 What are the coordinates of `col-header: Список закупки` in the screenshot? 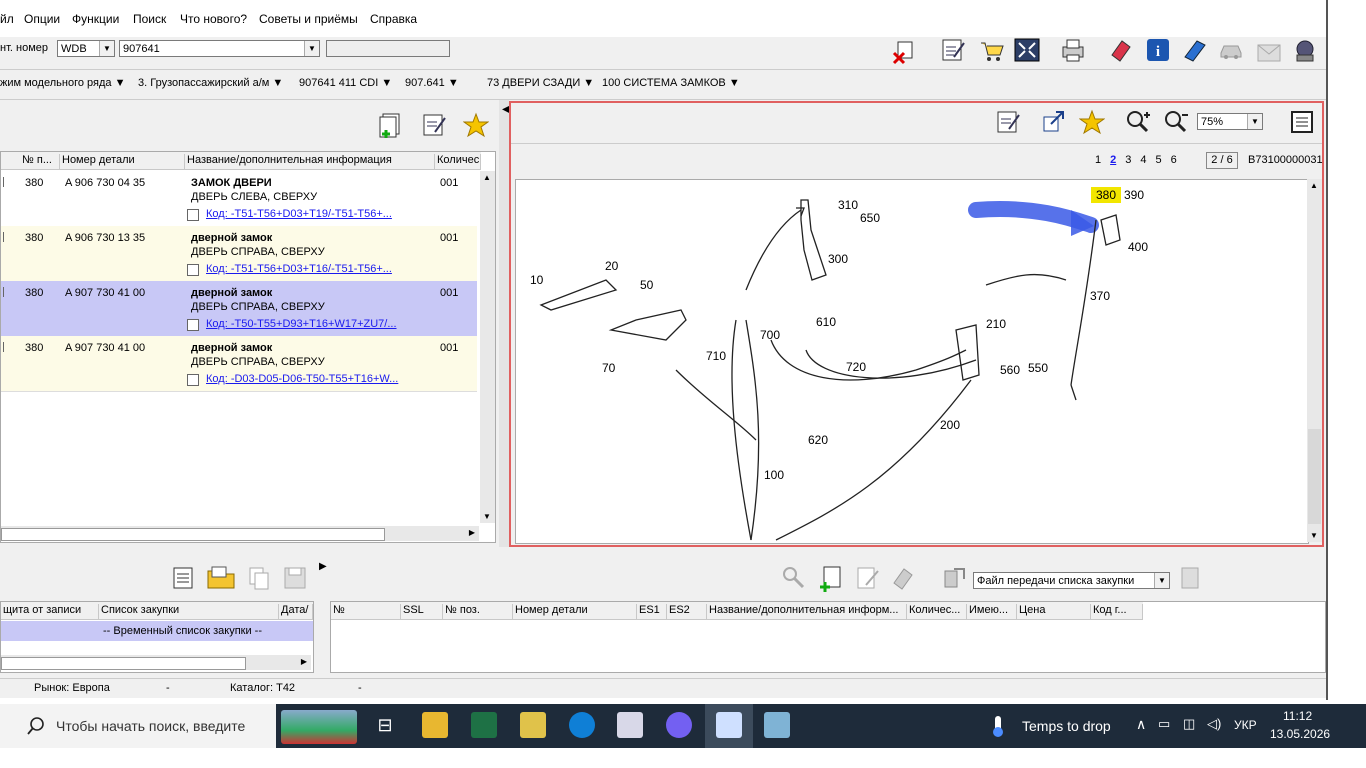 It's located at (189, 611).